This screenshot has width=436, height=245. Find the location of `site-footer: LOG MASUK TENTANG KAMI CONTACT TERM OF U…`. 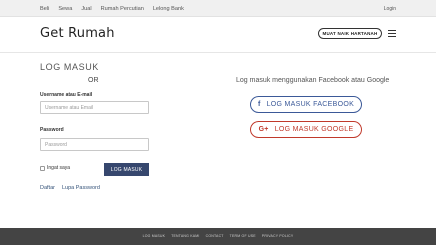

site-footer: LOG MASUK TENTANG KAMI CONTACT TERM OF U… is located at coordinates (218, 236).